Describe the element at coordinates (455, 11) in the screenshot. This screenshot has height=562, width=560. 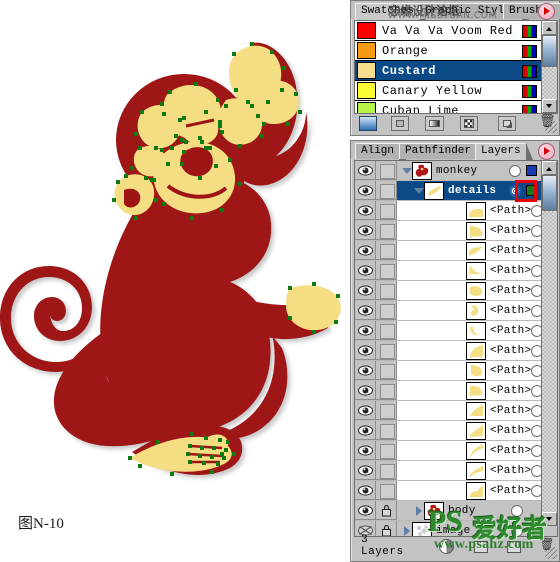
I see `swatches-tabstrip: Swatches Graphic Styles Brushes` at that location.